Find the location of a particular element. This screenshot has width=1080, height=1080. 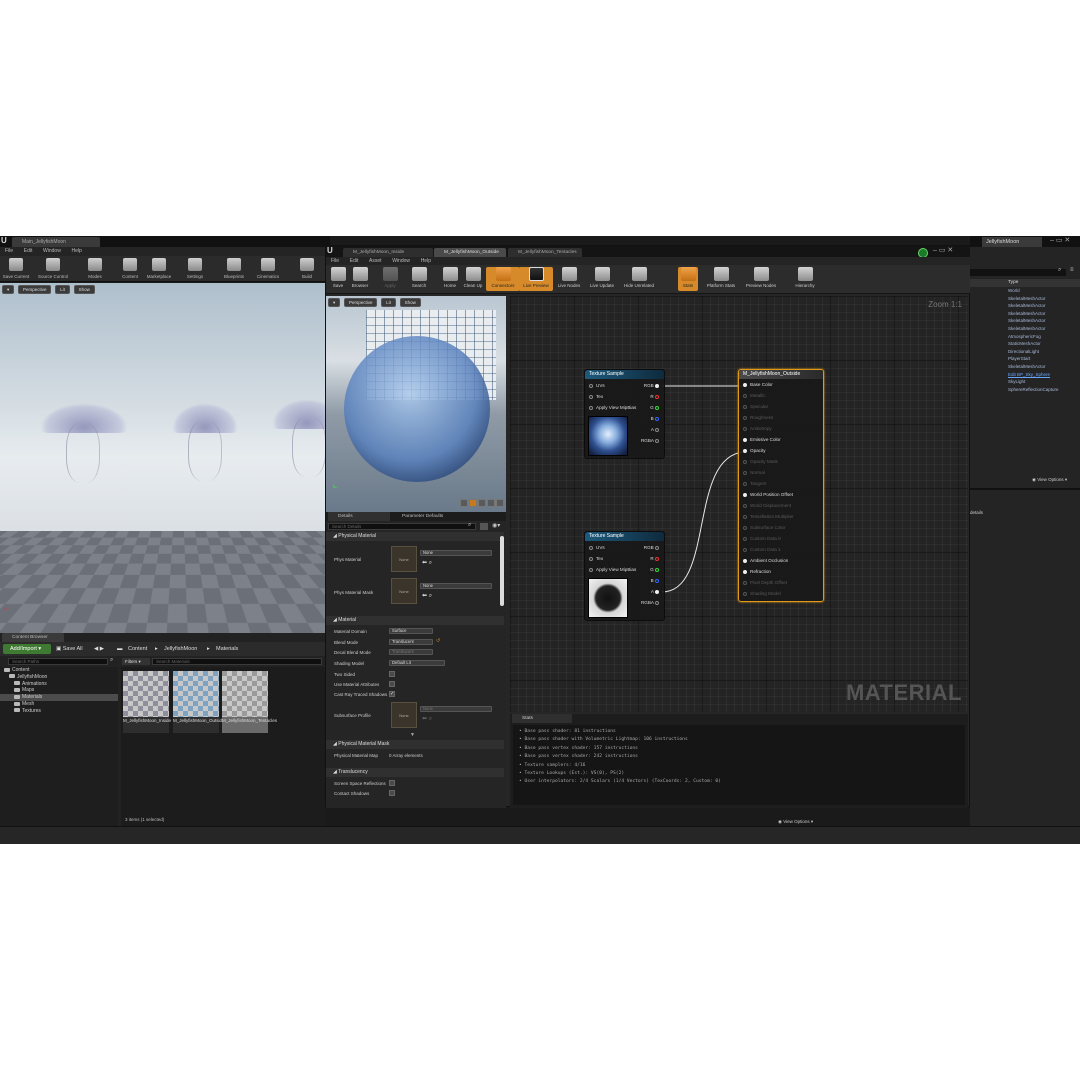

settings-icon: ≡ is located at coordinates (1072, 270).